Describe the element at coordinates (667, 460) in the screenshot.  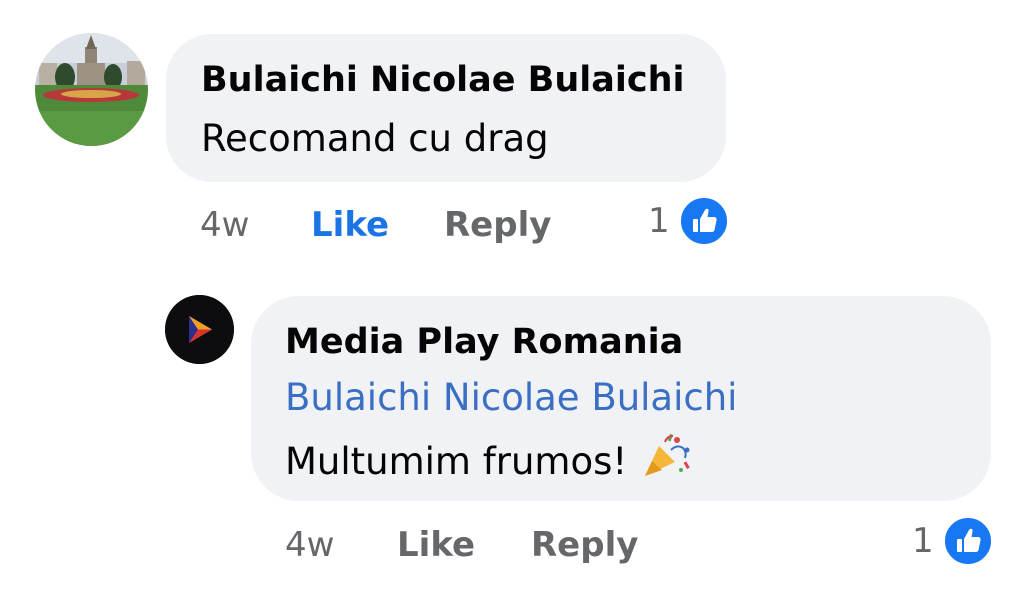
I see `party-popper-icon` at that location.